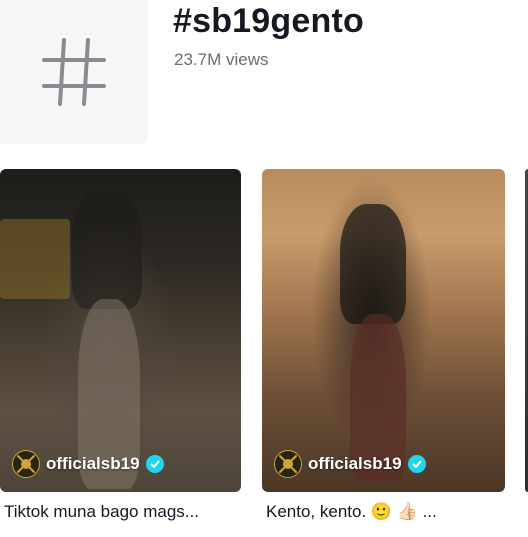  What do you see at coordinates (35, 259) in the screenshot?
I see `thumbnail-background` at bounding box center [35, 259].